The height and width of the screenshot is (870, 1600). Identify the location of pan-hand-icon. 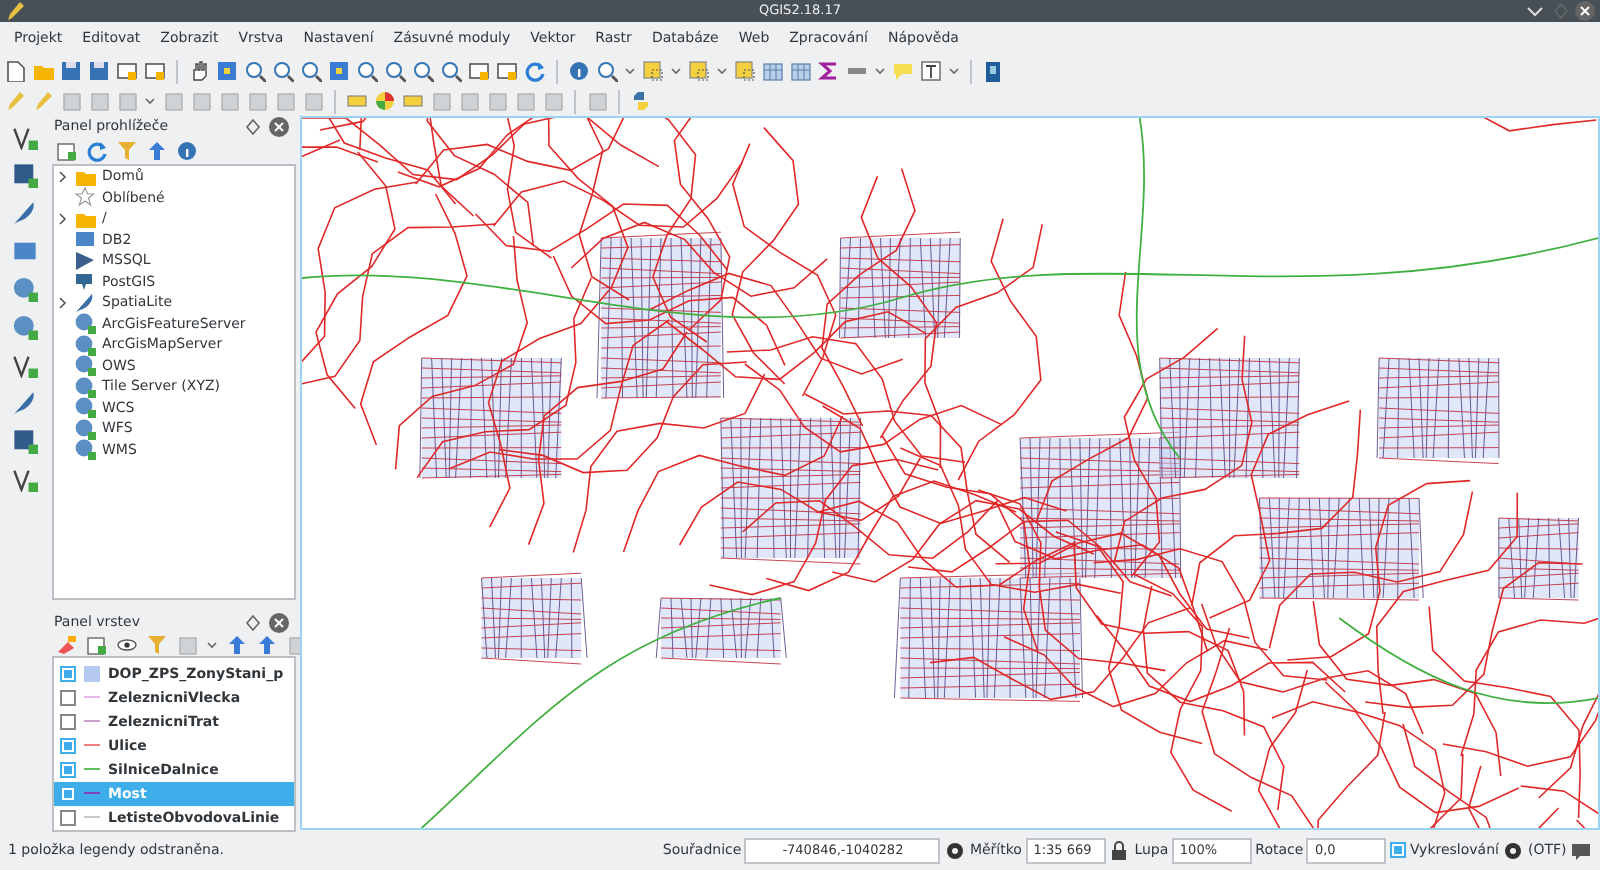
(199, 71).